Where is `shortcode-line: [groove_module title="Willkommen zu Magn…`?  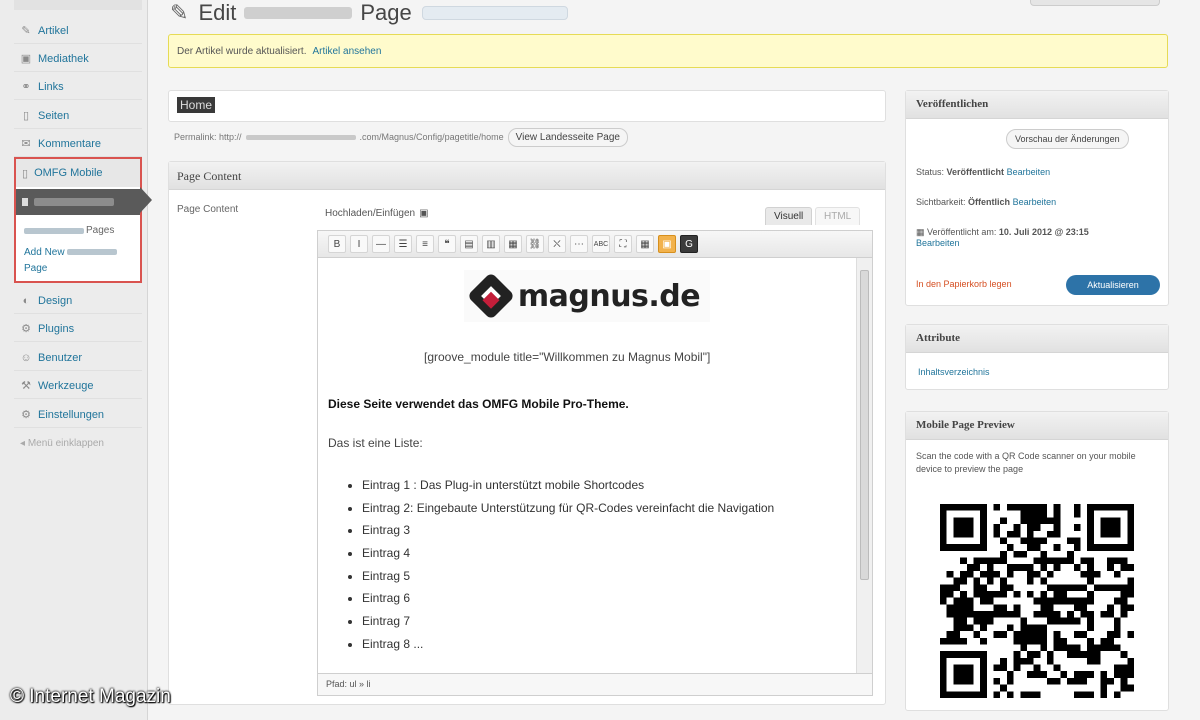 shortcode-line: [groove_module title="Willkommen zu Magn… is located at coordinates (567, 357).